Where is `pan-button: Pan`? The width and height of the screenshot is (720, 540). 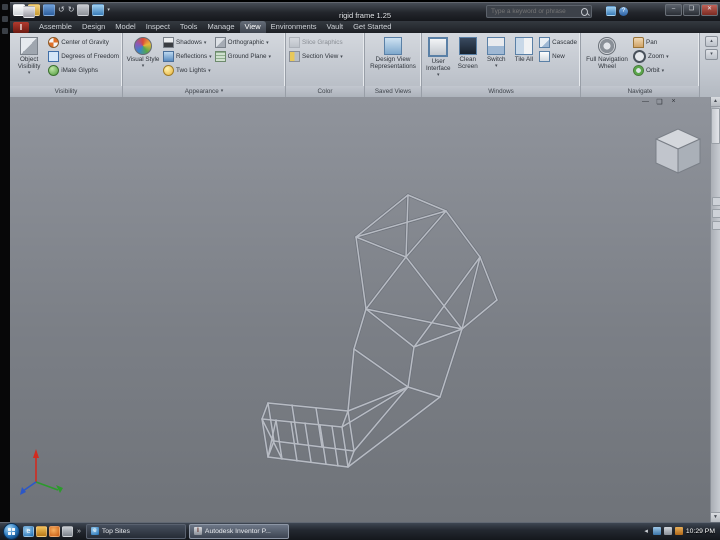
pan-button: Pan is located at coordinates (651, 42).